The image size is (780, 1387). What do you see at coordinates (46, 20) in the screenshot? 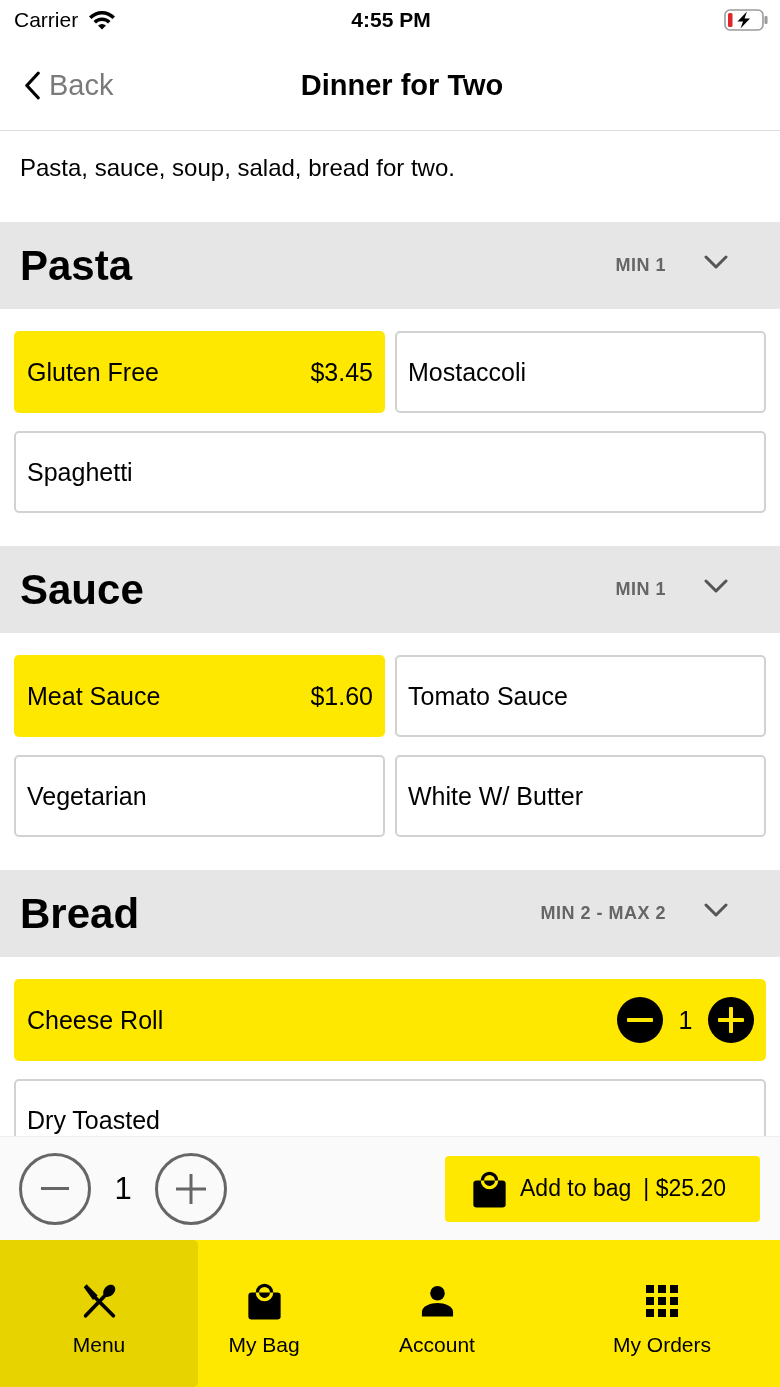
I see `carrier-name: Carrier` at bounding box center [46, 20].